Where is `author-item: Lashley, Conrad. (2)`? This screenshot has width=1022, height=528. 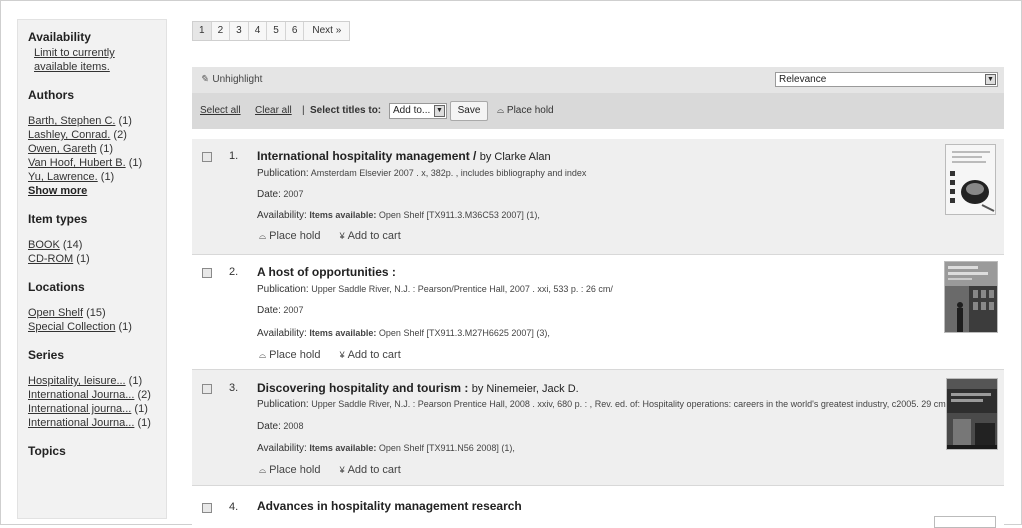 author-item: Lashley, Conrad. (2) is located at coordinates (93, 135).